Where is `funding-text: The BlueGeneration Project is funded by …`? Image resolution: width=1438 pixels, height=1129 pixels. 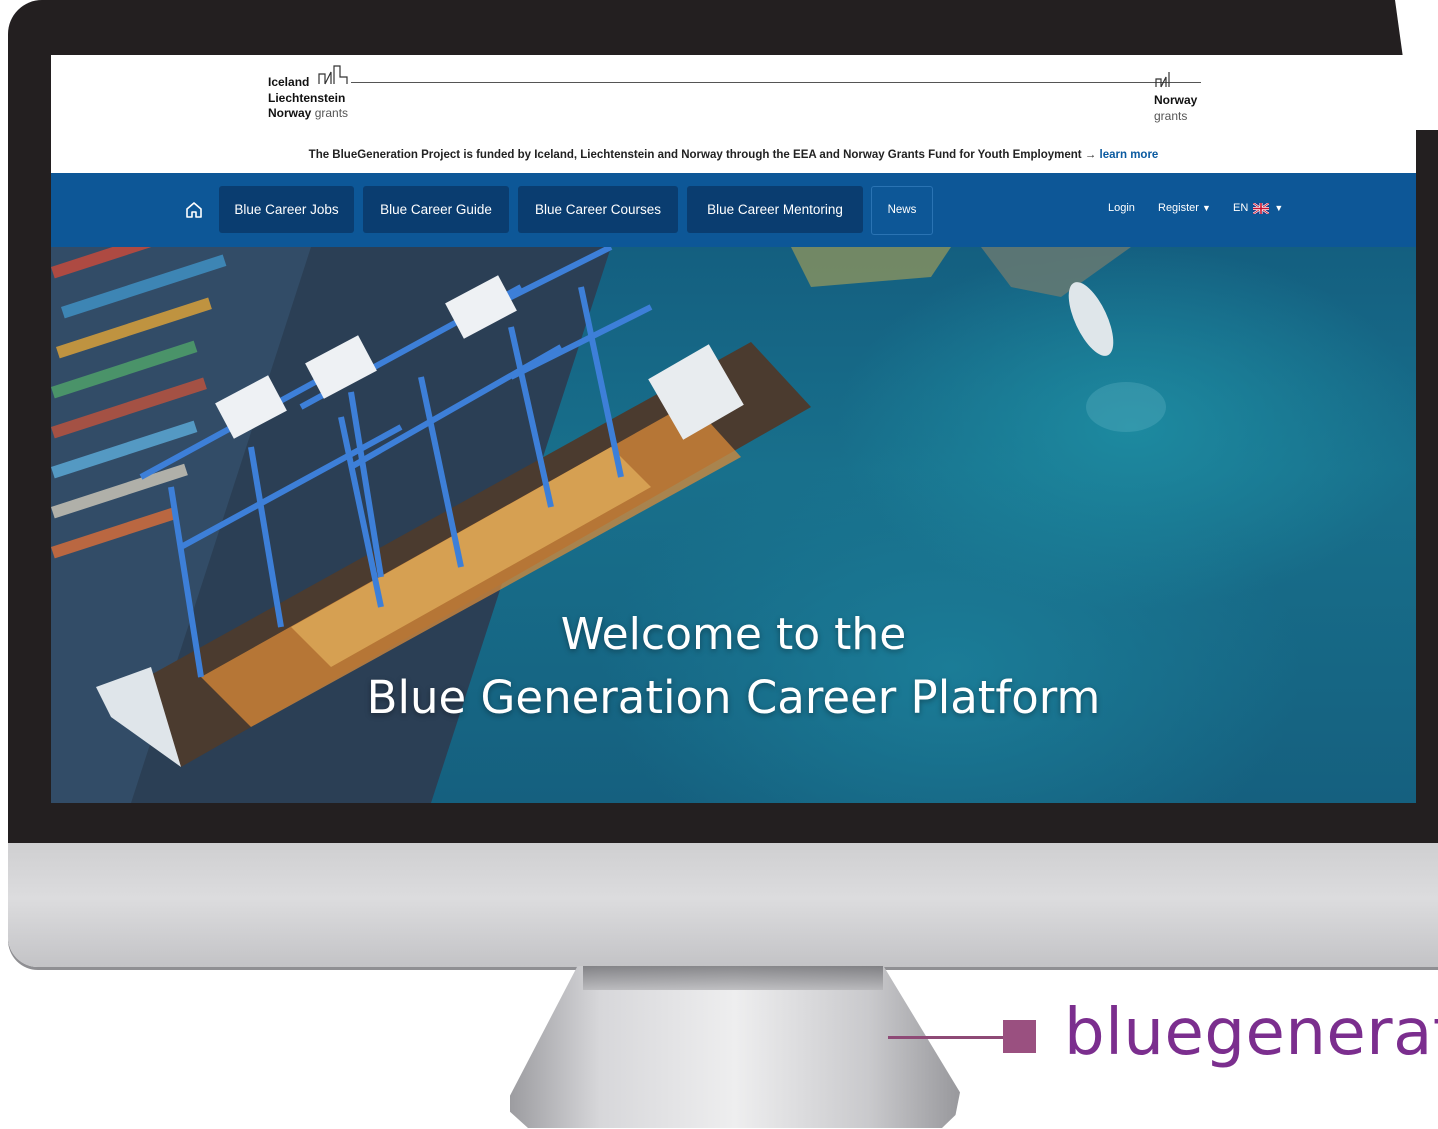 funding-text: The BlueGeneration Project is funded by … is located at coordinates (702, 155).